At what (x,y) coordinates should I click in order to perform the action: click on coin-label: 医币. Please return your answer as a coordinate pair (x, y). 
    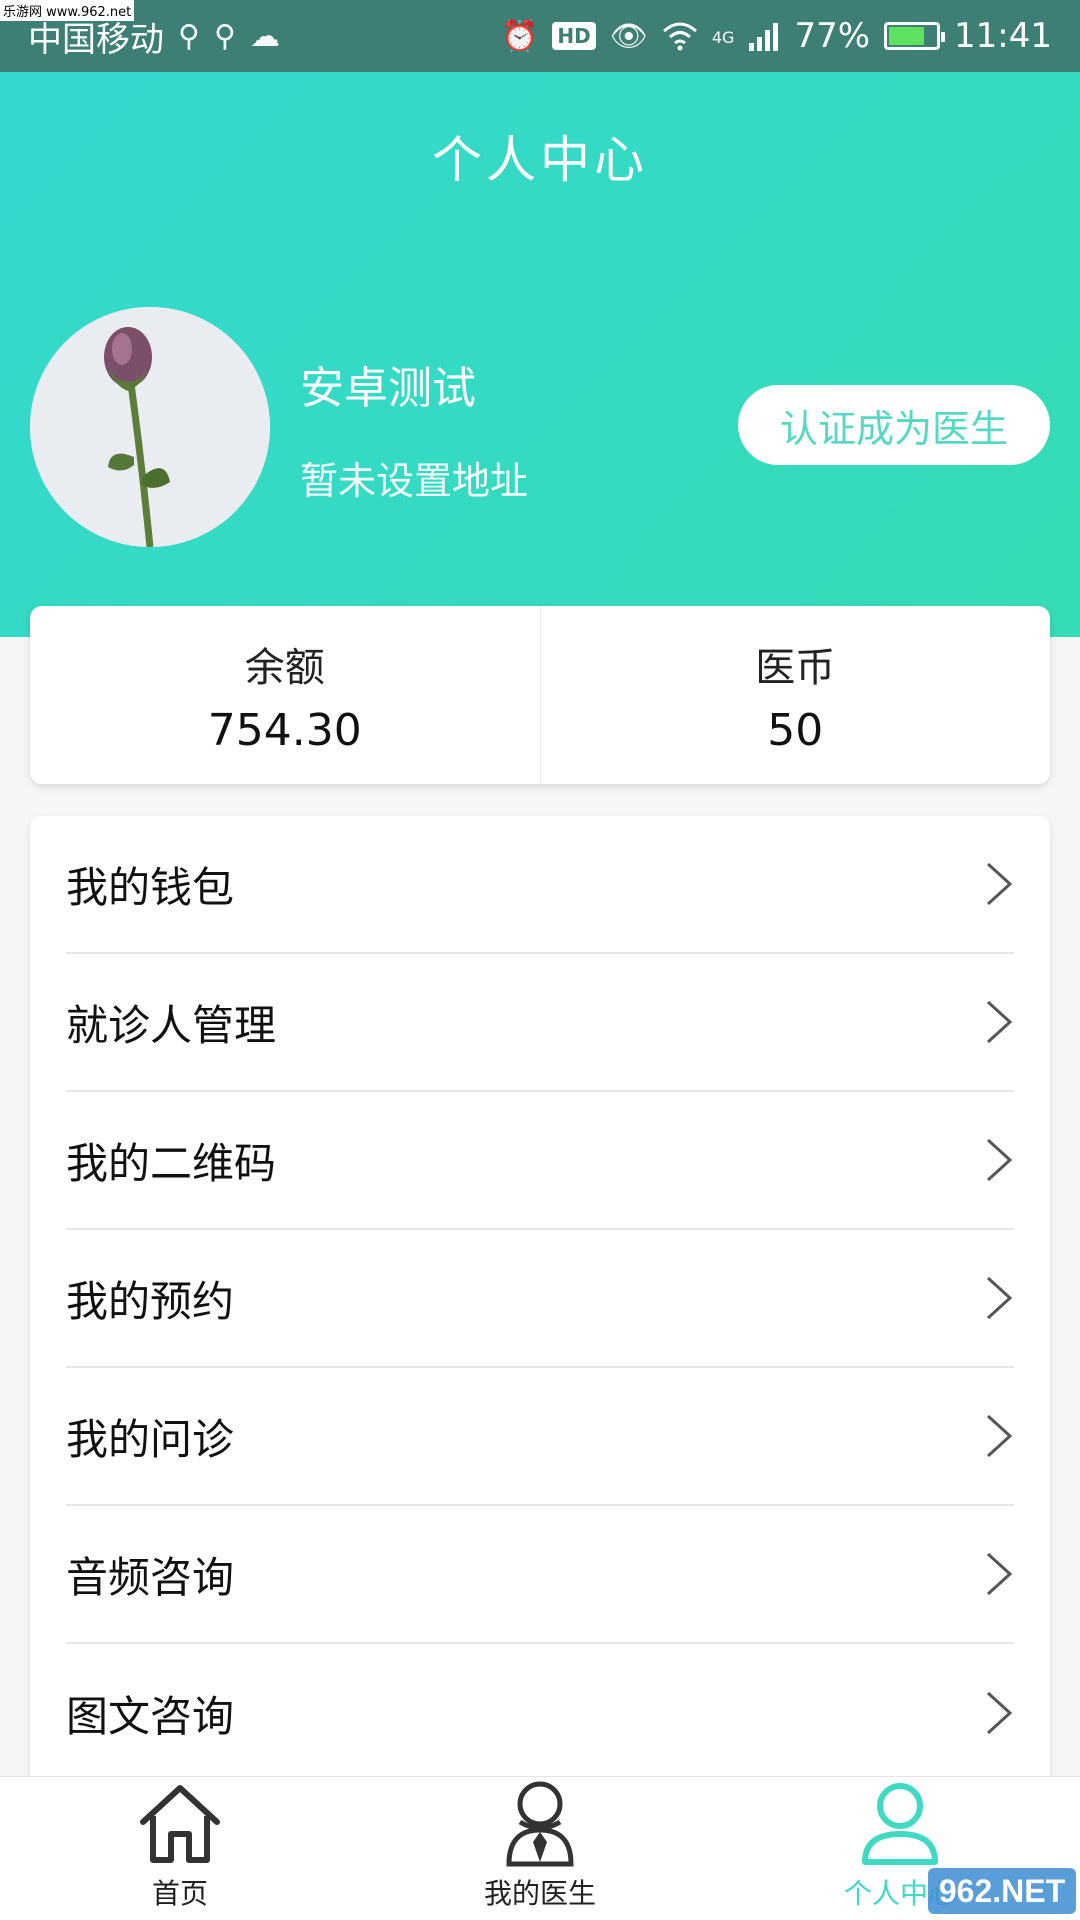
    Looking at the image, I should click on (795, 667).